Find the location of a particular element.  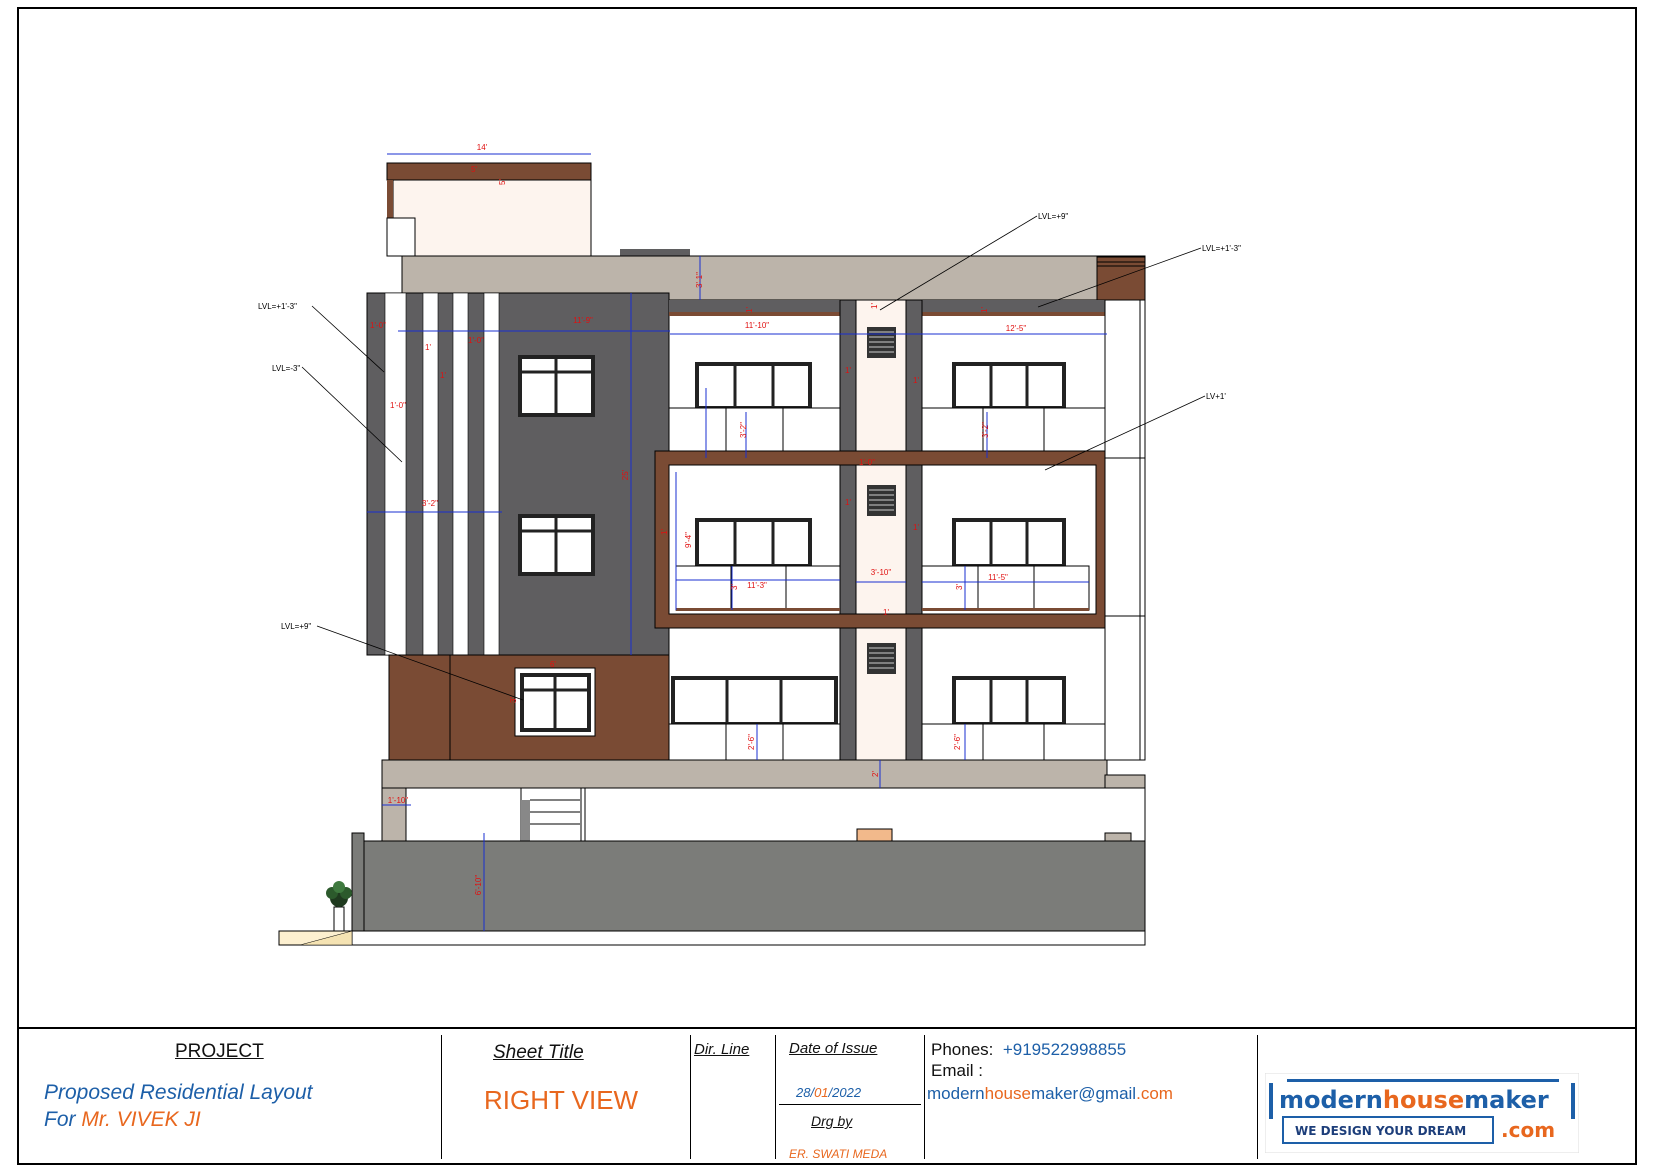

plinth-band-right is located at coordinates (1125, 781).